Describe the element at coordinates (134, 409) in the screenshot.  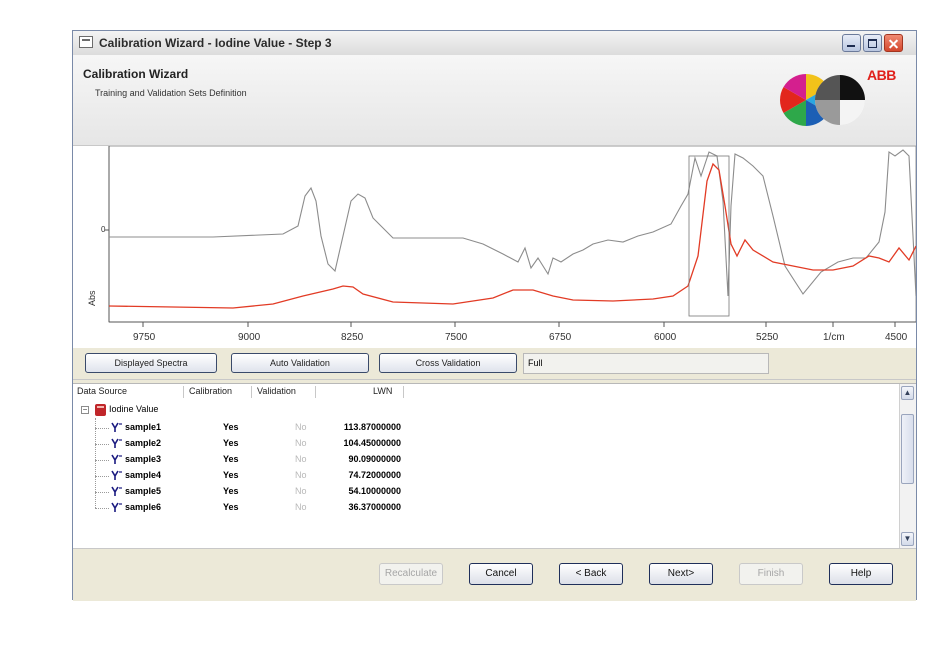
I see `group-label: Iodine Value` at that location.